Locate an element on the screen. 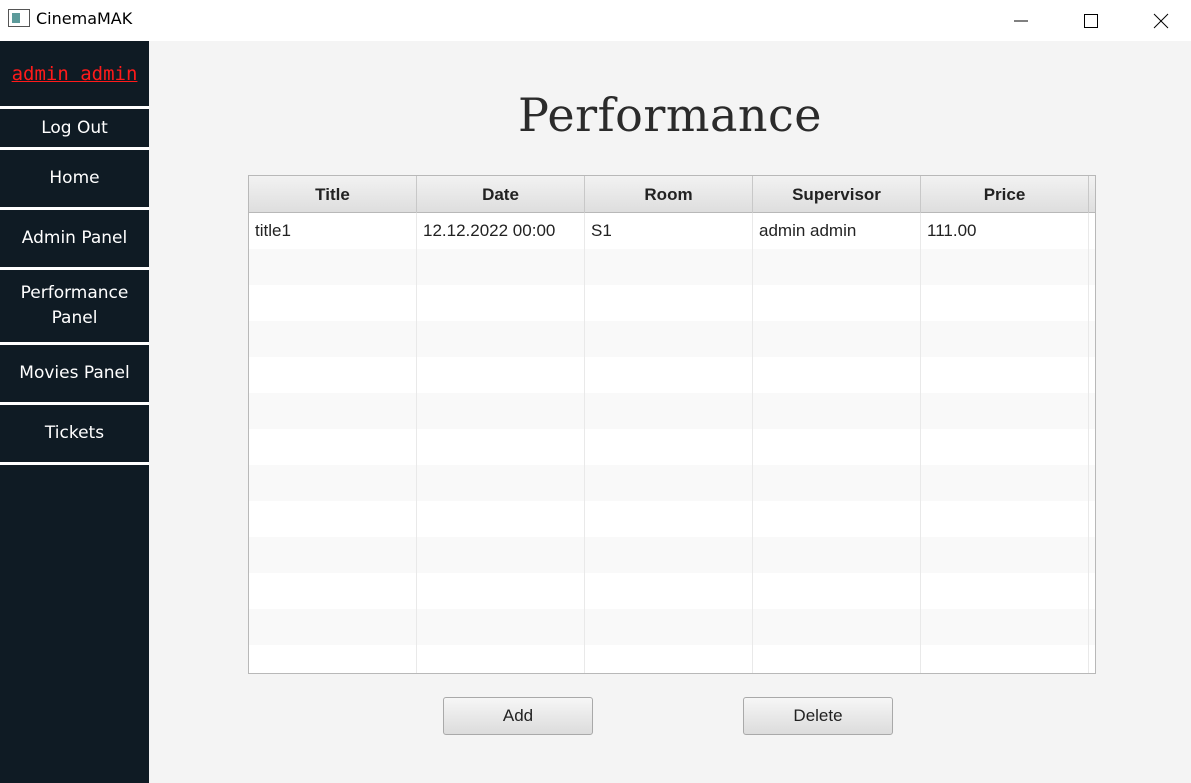  sidebar-item-log-out: Log Out is located at coordinates (74, 129).